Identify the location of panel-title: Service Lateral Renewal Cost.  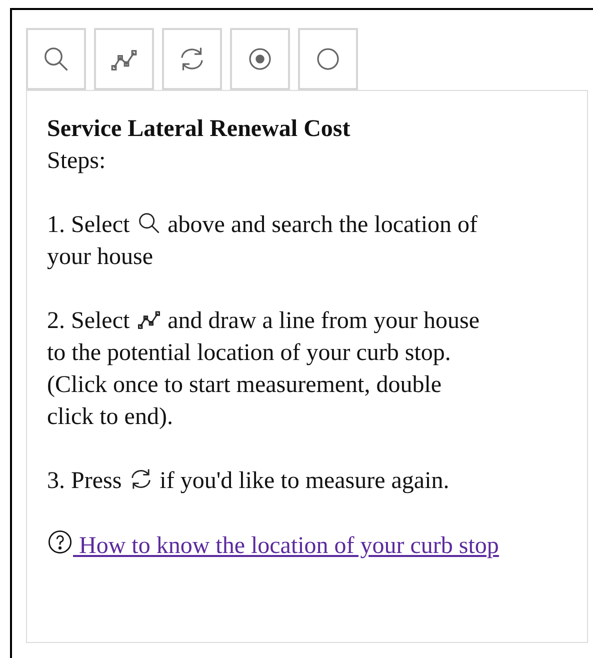
(199, 129).